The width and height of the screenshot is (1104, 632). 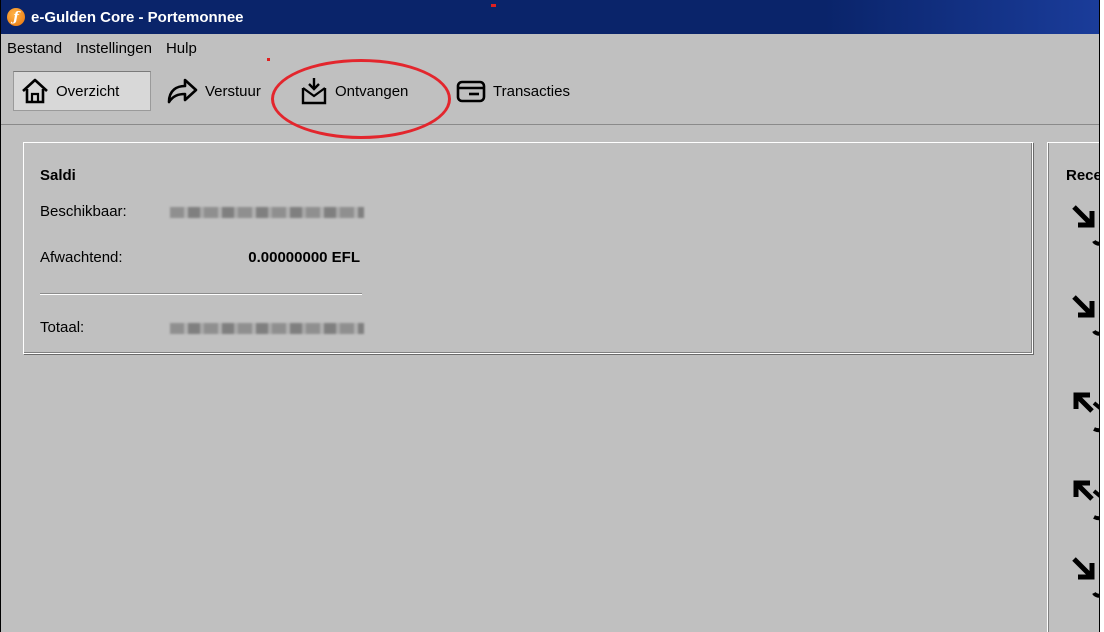 What do you see at coordinates (531, 91) in the screenshot?
I see `tab-transacties-label: Transacties` at bounding box center [531, 91].